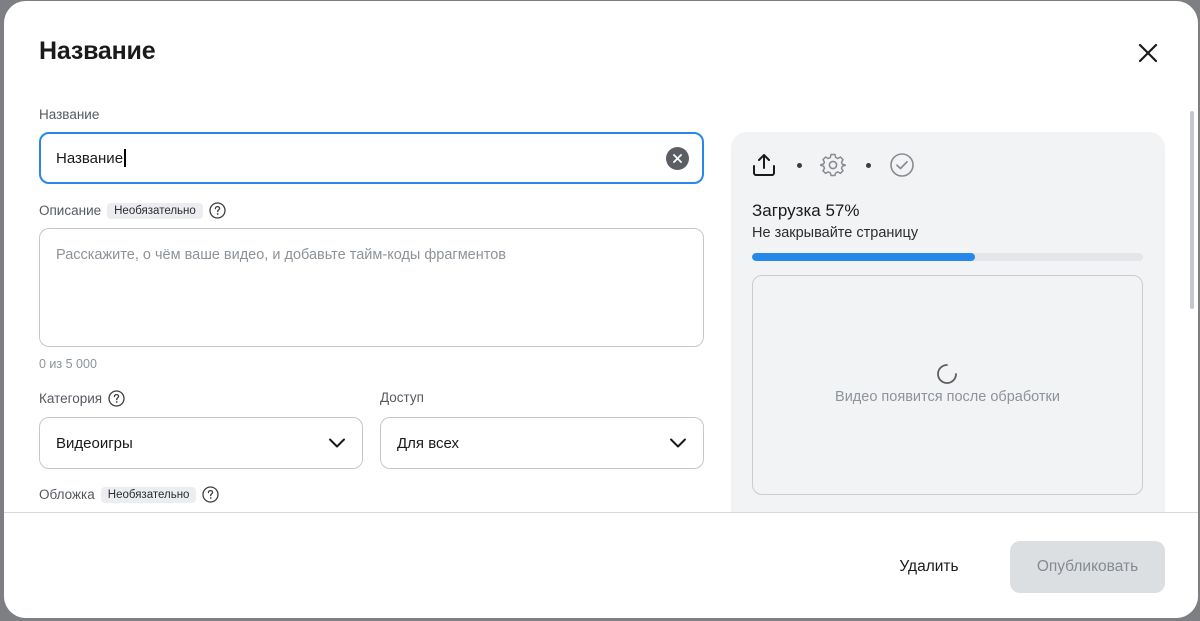 Image resolution: width=1200 pixels, height=621 pixels. Describe the element at coordinates (1087, 567) in the screenshot. I see `publish-button: Опубликовать` at that location.